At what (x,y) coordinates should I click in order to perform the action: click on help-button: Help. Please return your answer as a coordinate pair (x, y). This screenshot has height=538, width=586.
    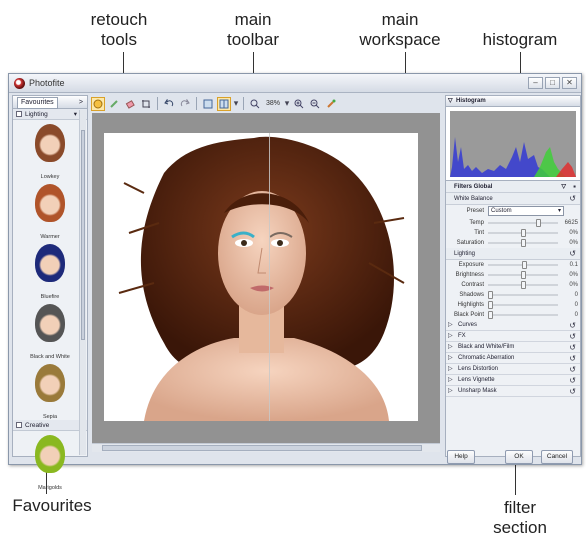
    Looking at the image, I should click on (461, 457).